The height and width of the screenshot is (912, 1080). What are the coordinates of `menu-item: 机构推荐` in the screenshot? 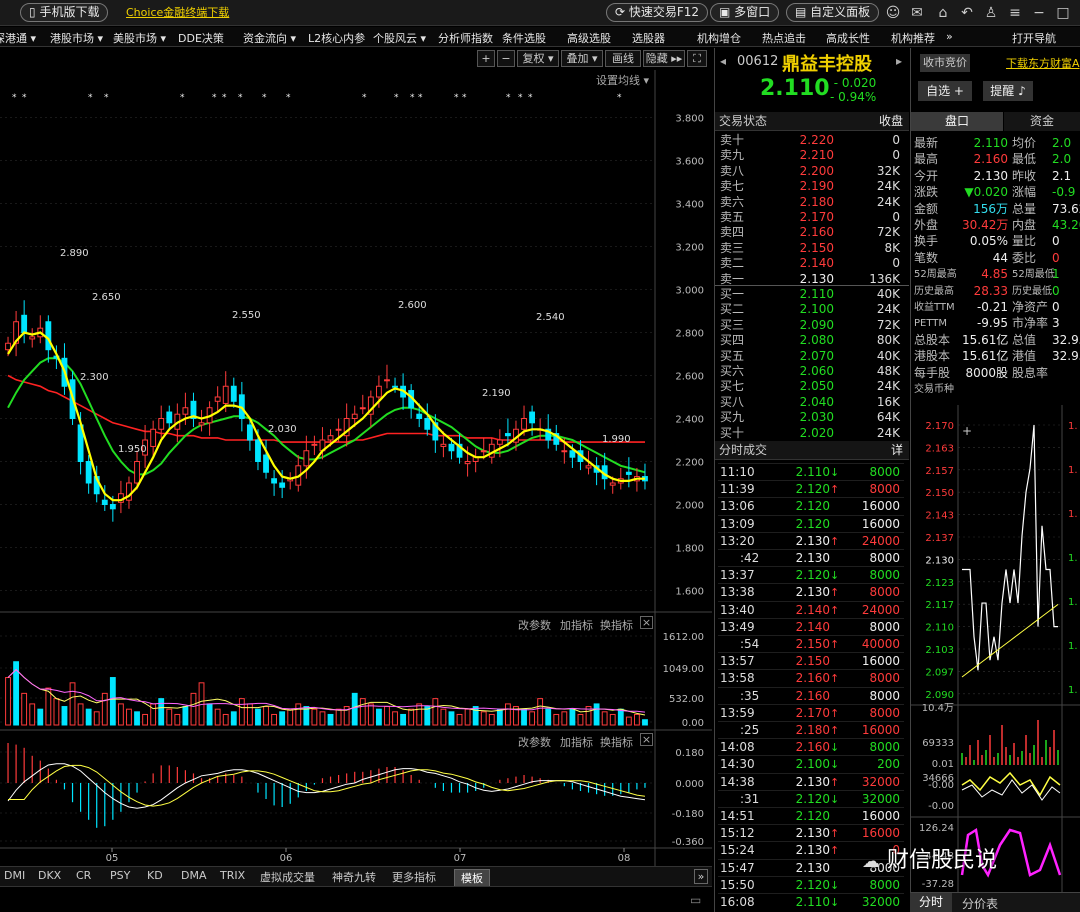 It's located at (913, 38).